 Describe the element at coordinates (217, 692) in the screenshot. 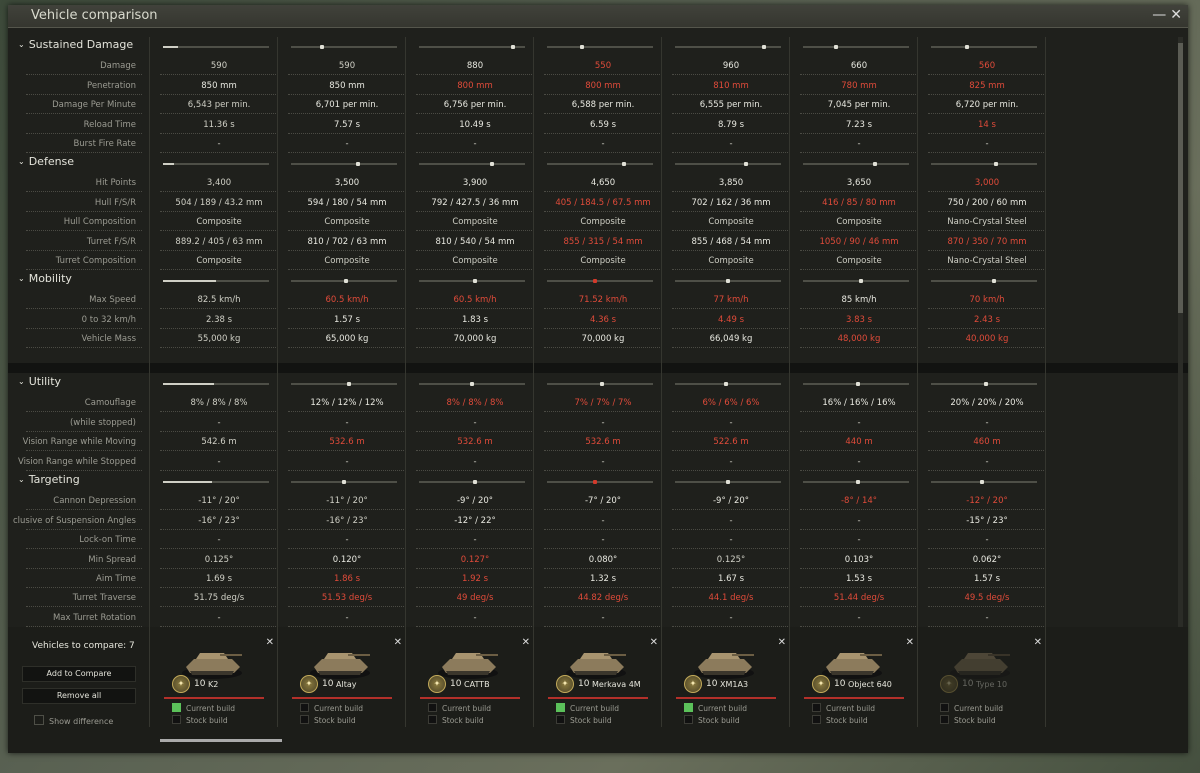

I see `vehicle-card: ✕ ✦ 10 K2 Current build Stock build` at that location.